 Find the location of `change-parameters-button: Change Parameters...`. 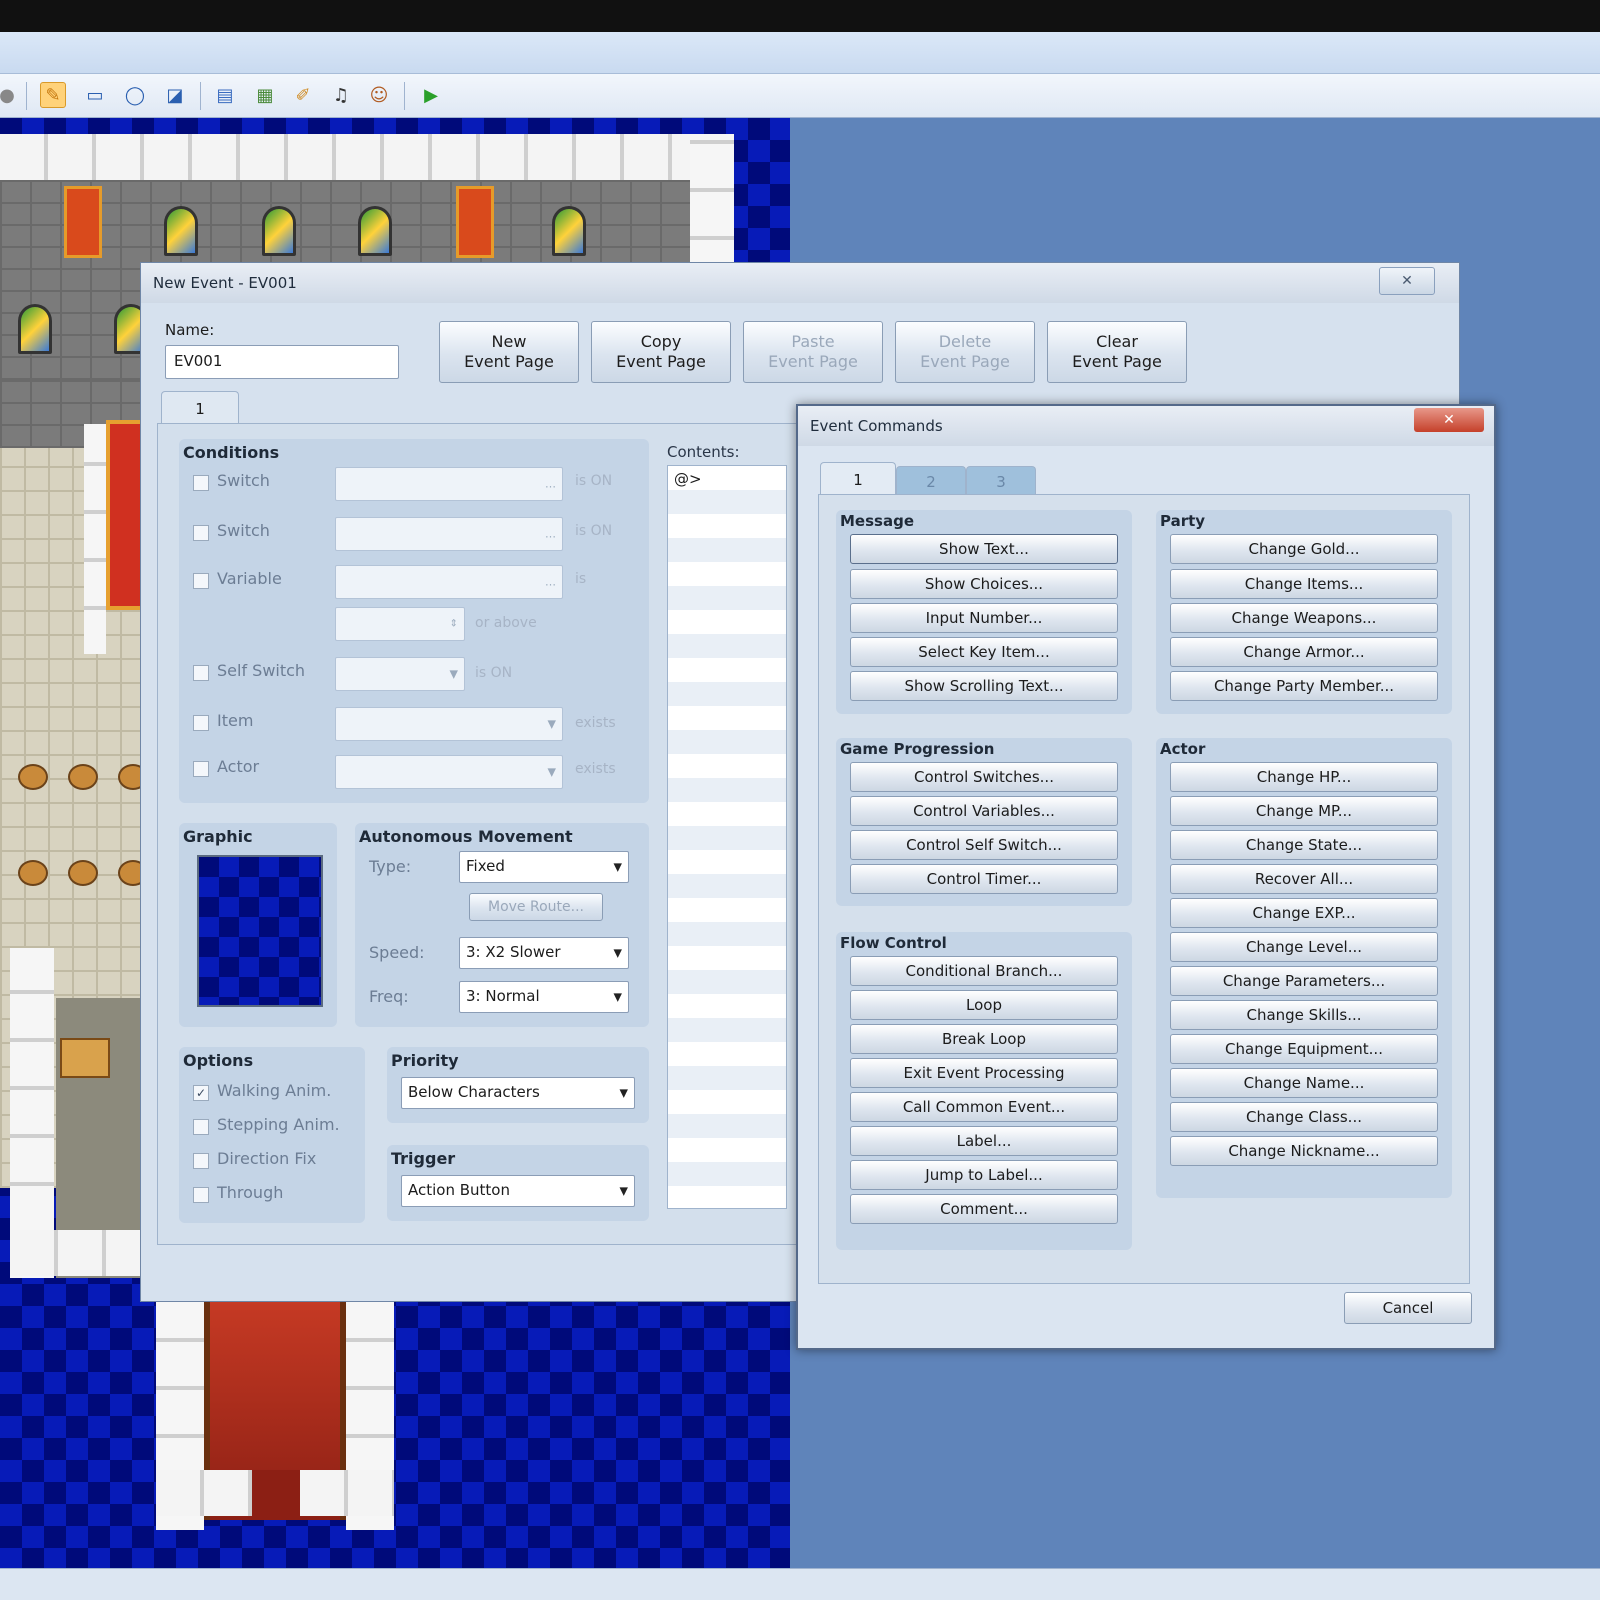

change-parameters-button: Change Parameters... is located at coordinates (1304, 981).